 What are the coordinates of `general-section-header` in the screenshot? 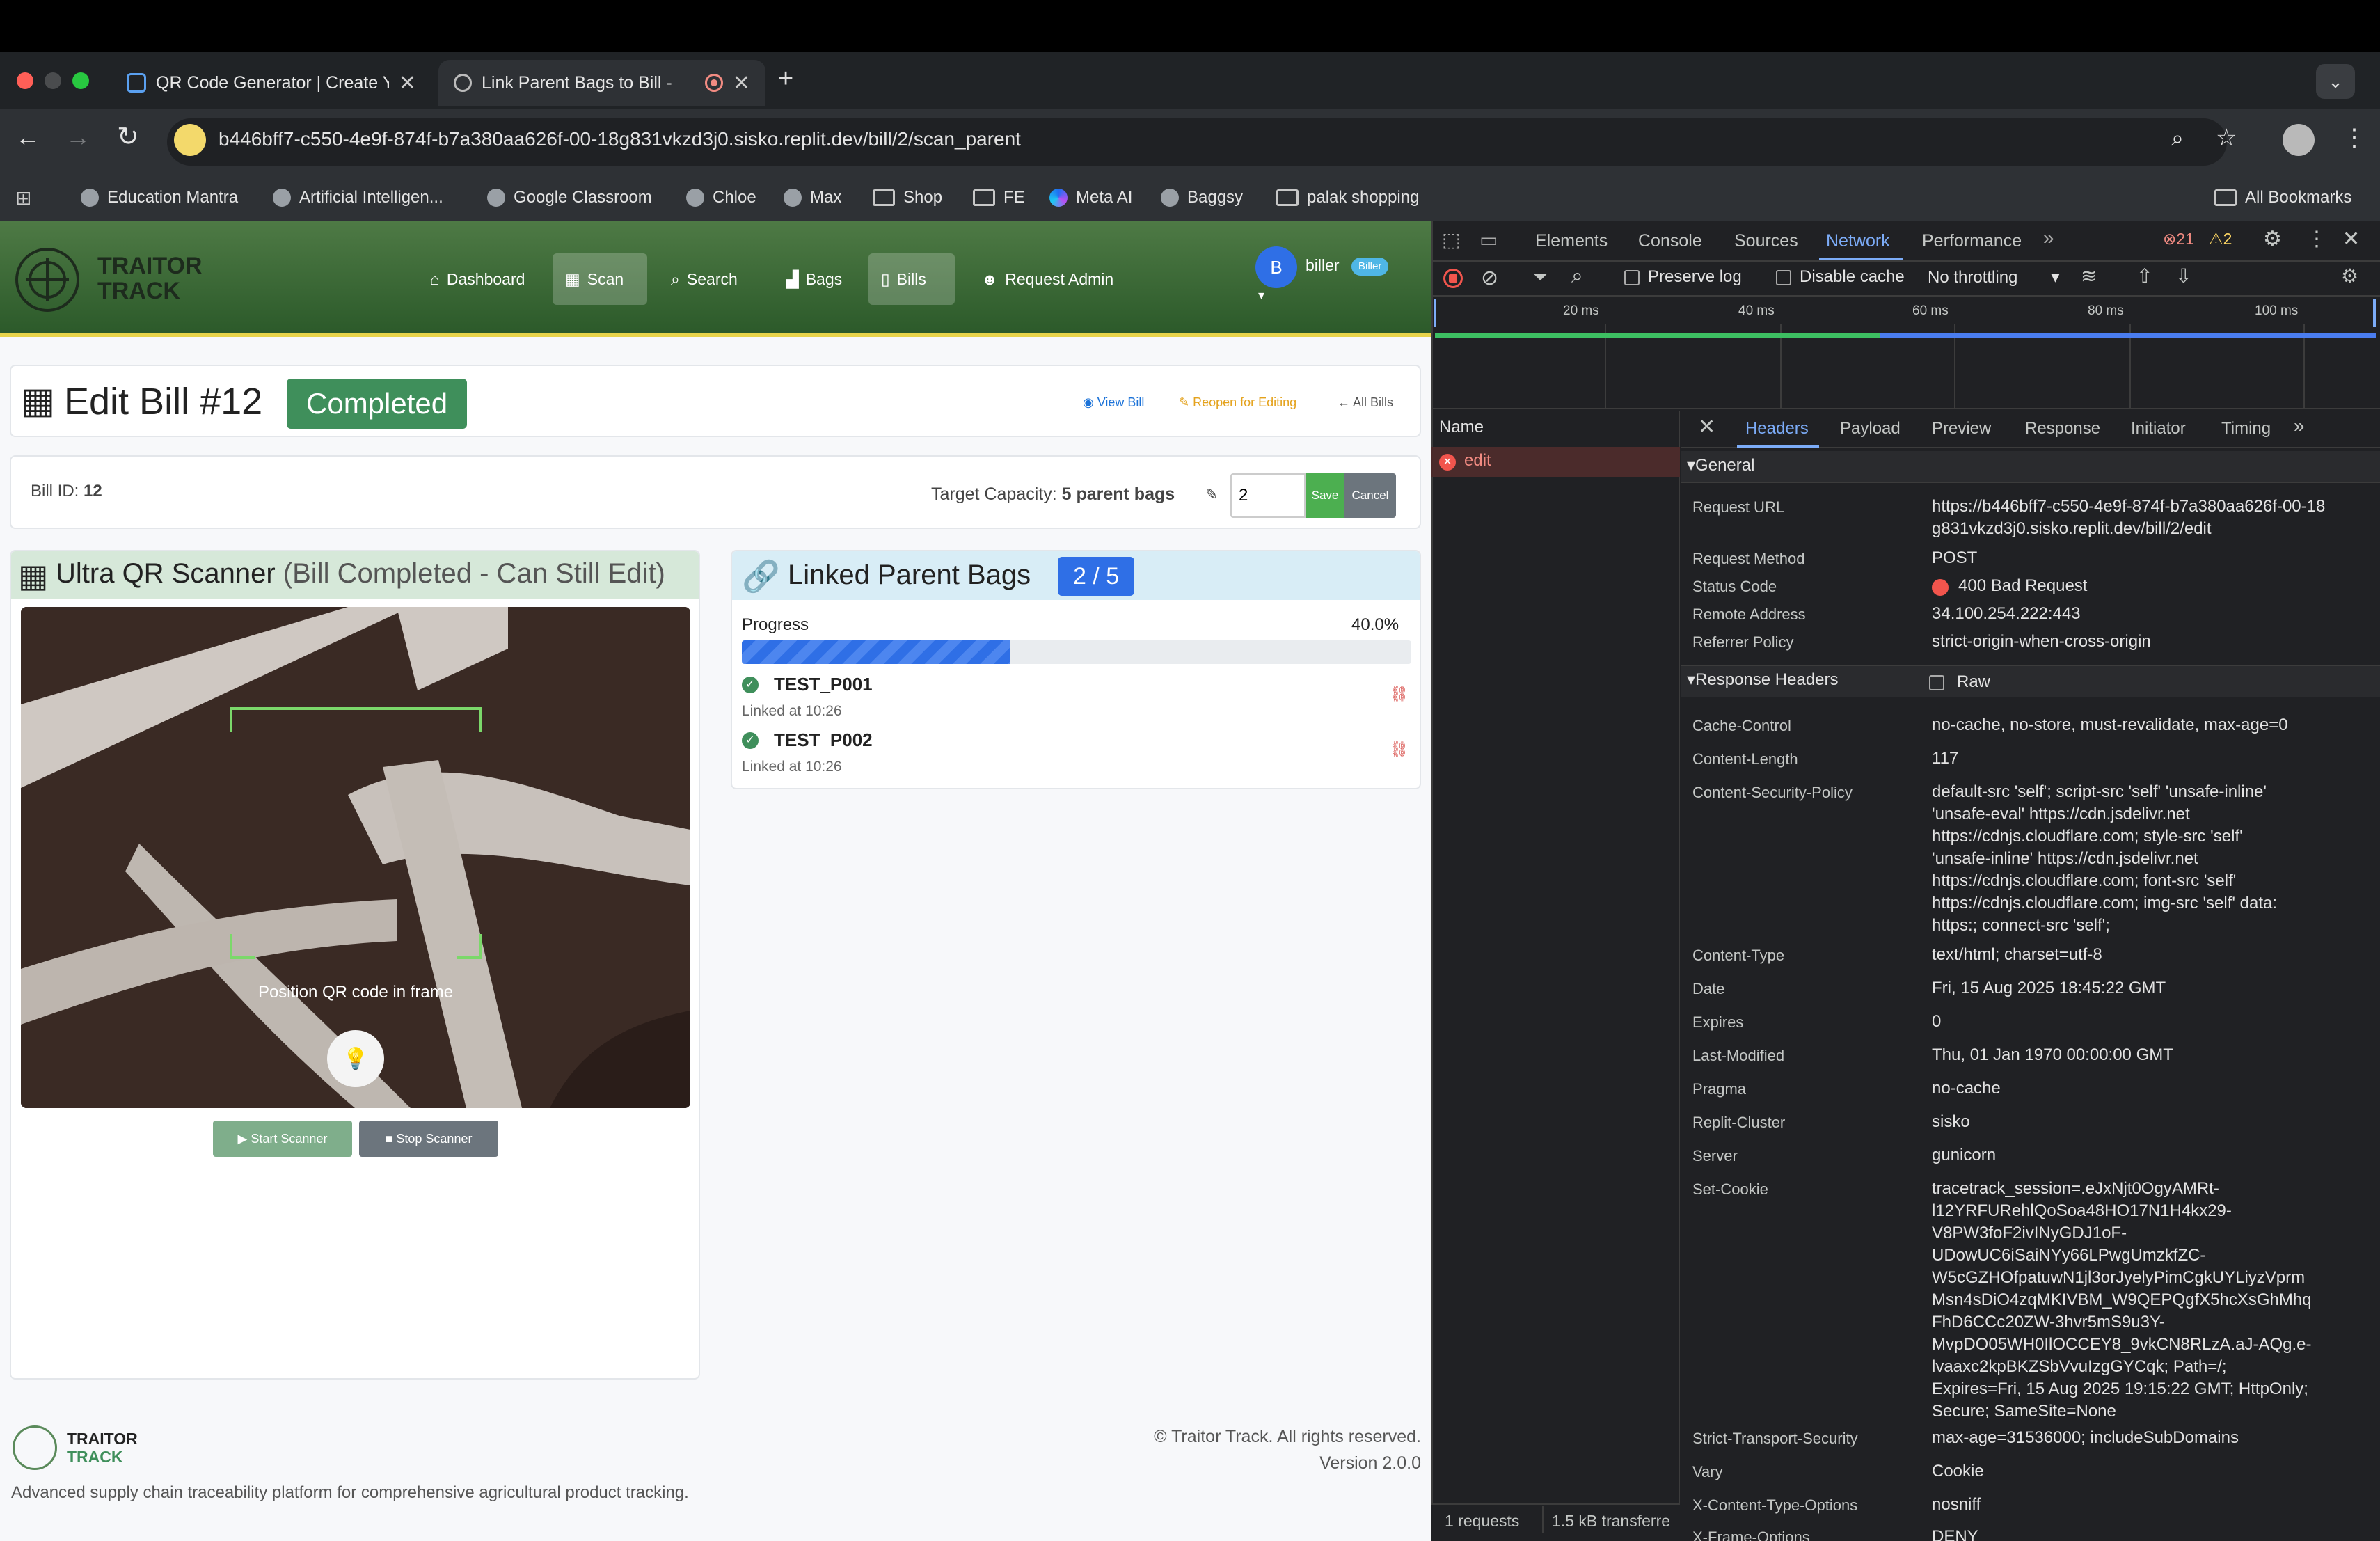 It's located at (2031, 467).